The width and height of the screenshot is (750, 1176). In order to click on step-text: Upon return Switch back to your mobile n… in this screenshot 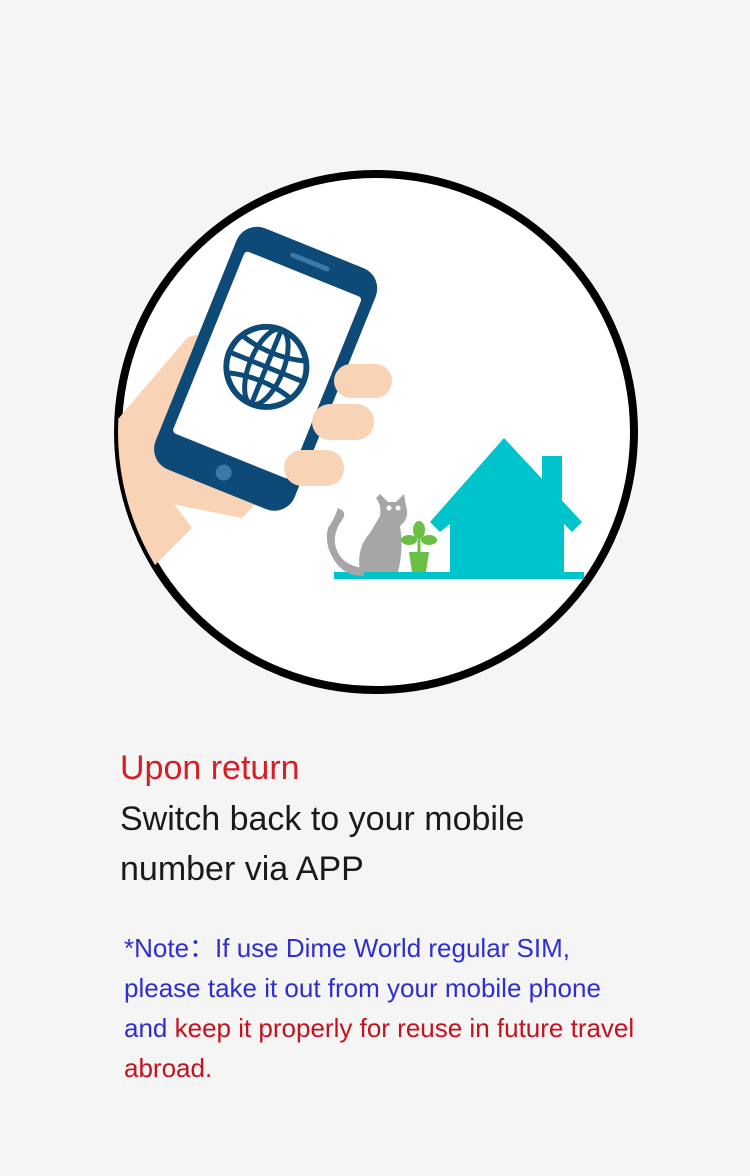, I will do `click(380, 820)`.